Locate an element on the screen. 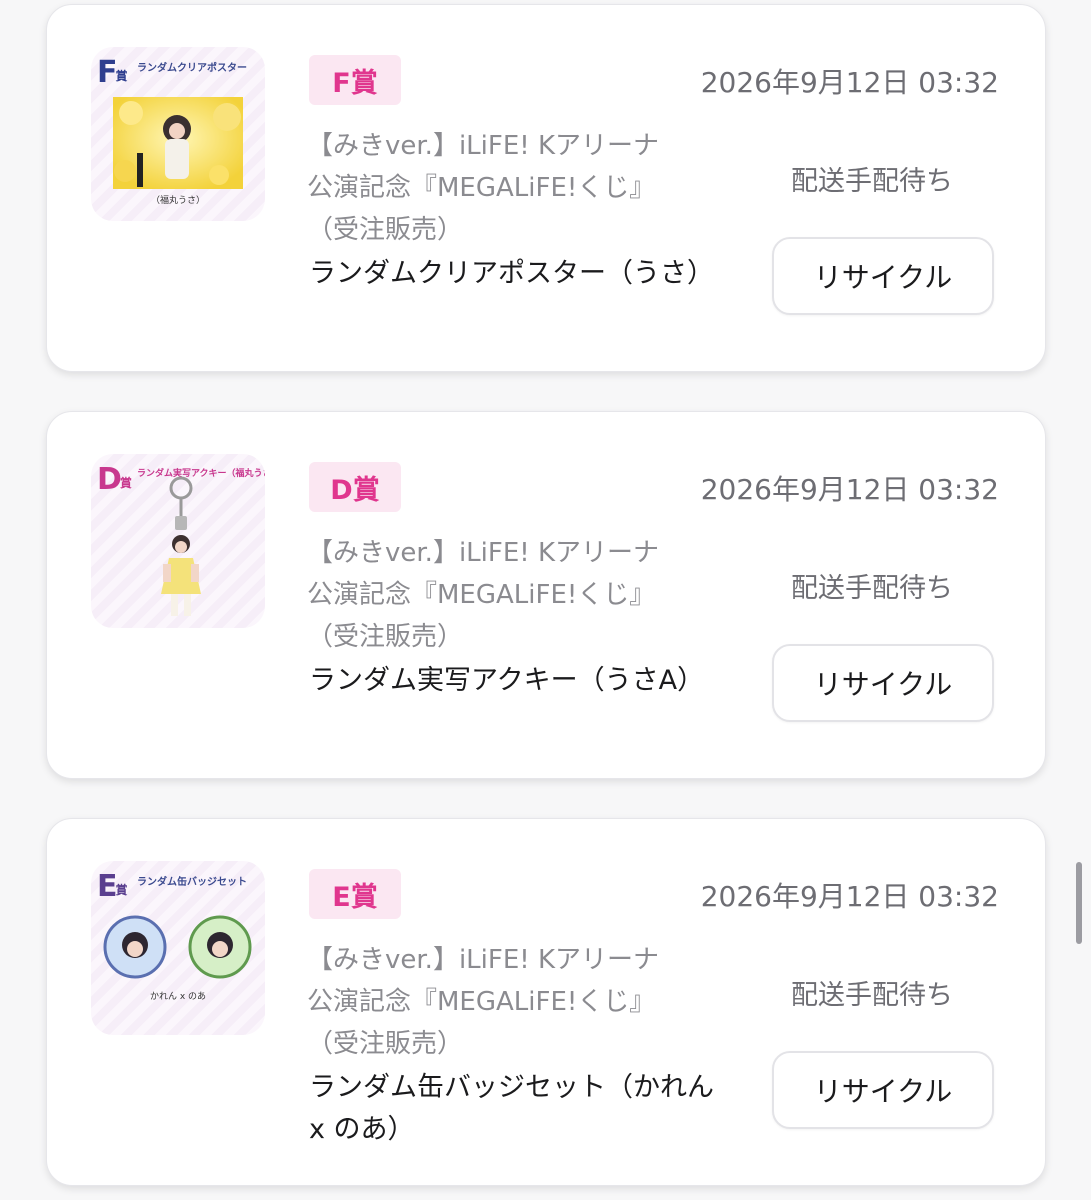 This screenshot has height=1200, width=1091. prize-thumbnail: D賞 ランダム実写アクキー（福丸うさ A） is located at coordinates (178, 541).